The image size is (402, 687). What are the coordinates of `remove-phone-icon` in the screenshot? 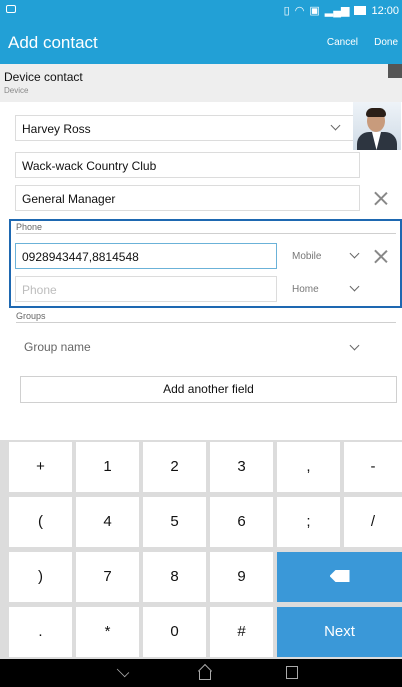 It's located at (381, 256).